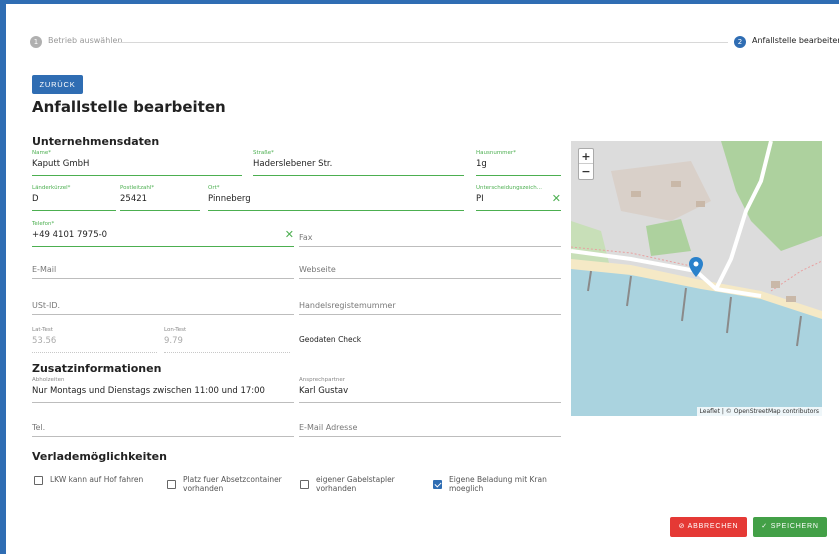 The image size is (839, 554). Describe the element at coordinates (759, 411) in the screenshot. I see `map-attribution: Leaflet | © OpenStreetMap contributors` at that location.